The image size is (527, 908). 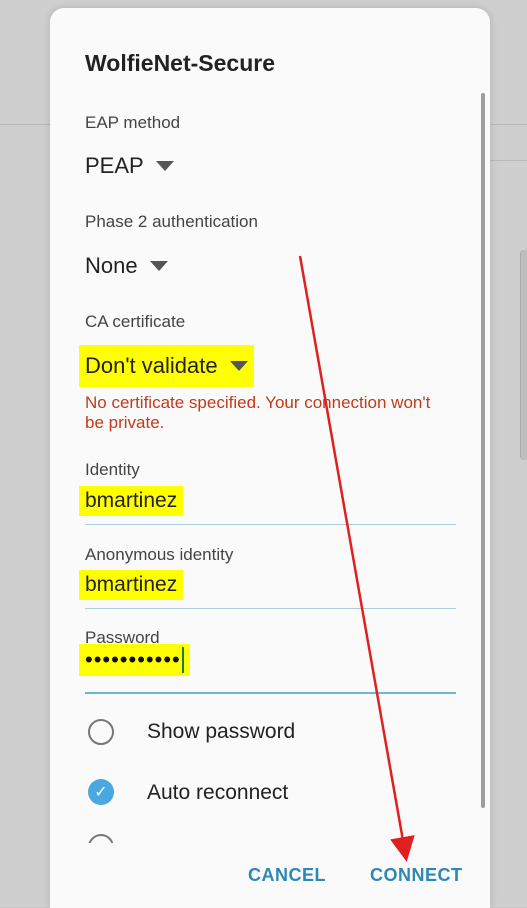 What do you see at coordinates (133, 122) in the screenshot?
I see `eap-method-label: EAP method` at bounding box center [133, 122].